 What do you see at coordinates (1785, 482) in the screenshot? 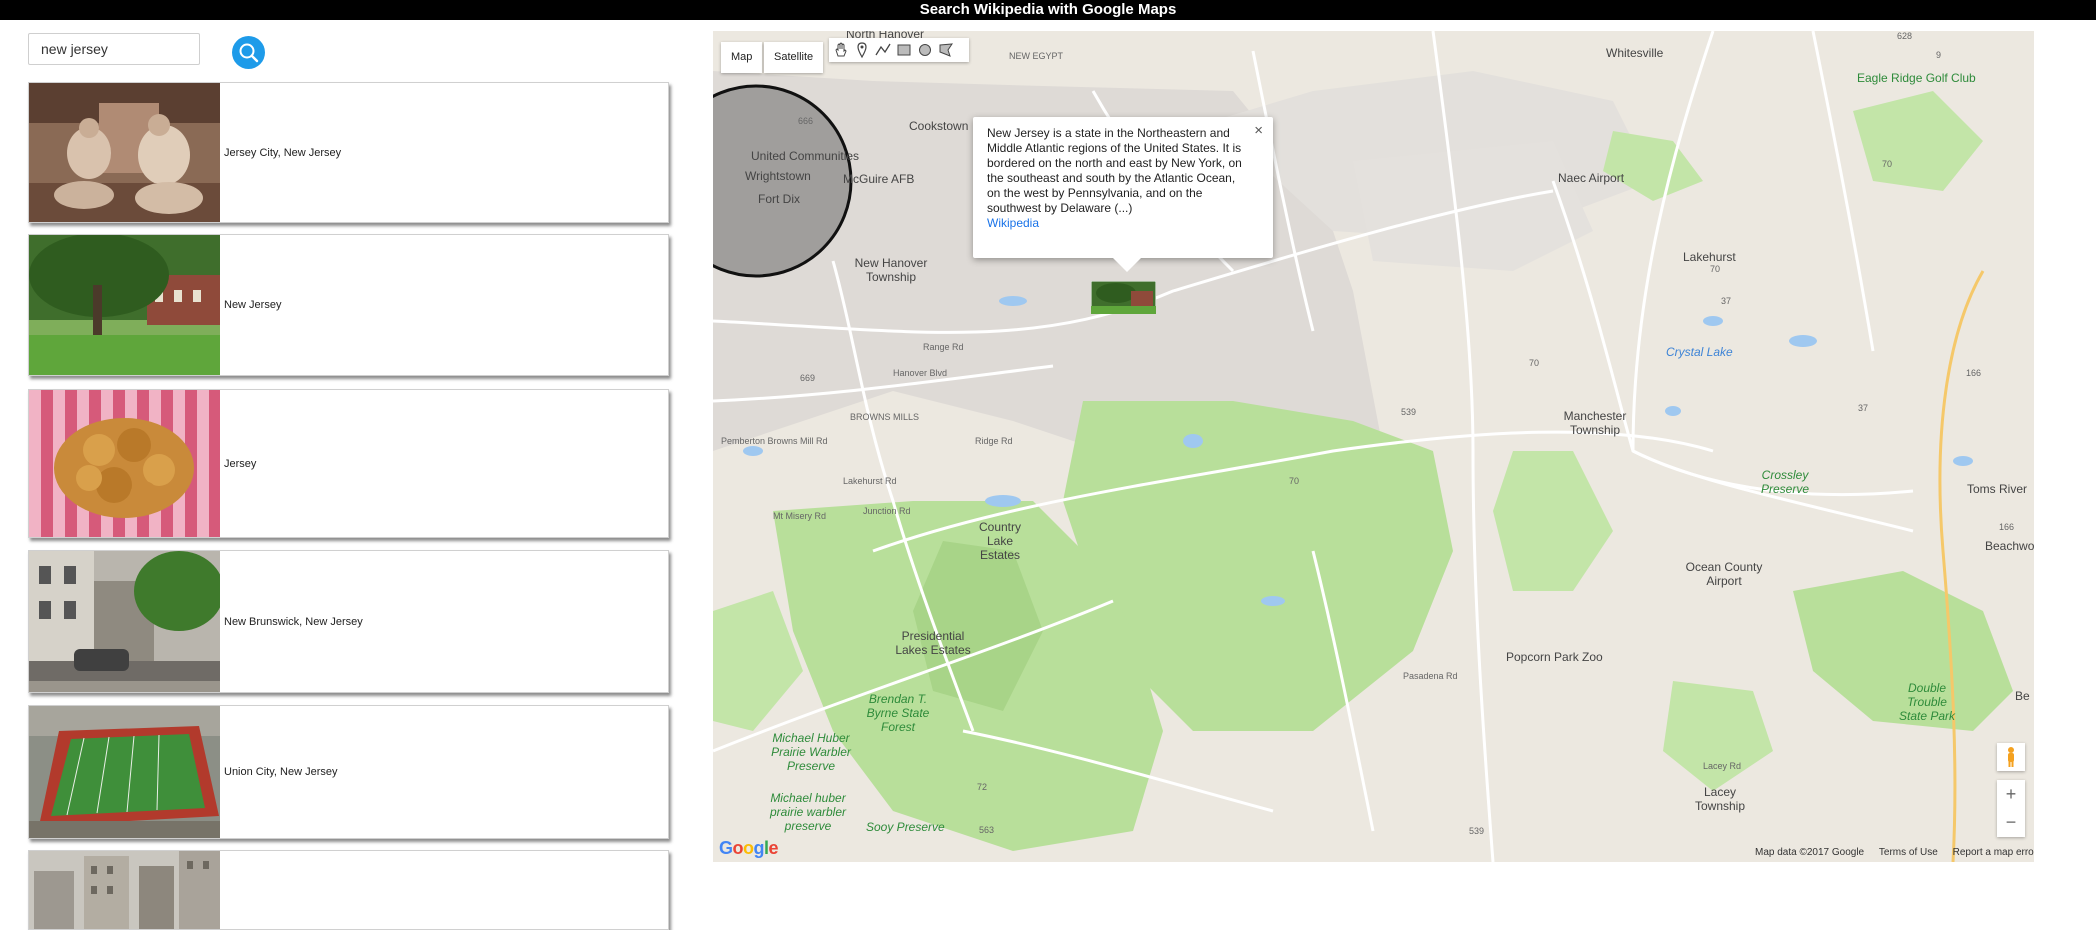
I see `map-label: Crossley Preserve` at bounding box center [1785, 482].